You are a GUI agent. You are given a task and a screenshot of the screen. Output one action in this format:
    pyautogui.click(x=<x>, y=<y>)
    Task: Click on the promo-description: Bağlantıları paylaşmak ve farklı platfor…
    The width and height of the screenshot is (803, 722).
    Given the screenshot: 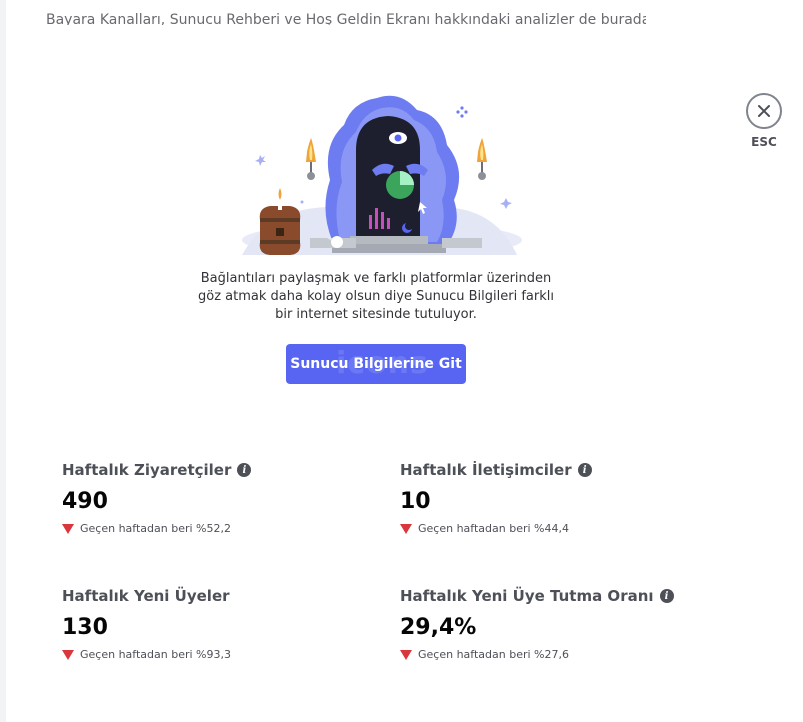 What is the action you would take?
    pyautogui.click(x=376, y=296)
    